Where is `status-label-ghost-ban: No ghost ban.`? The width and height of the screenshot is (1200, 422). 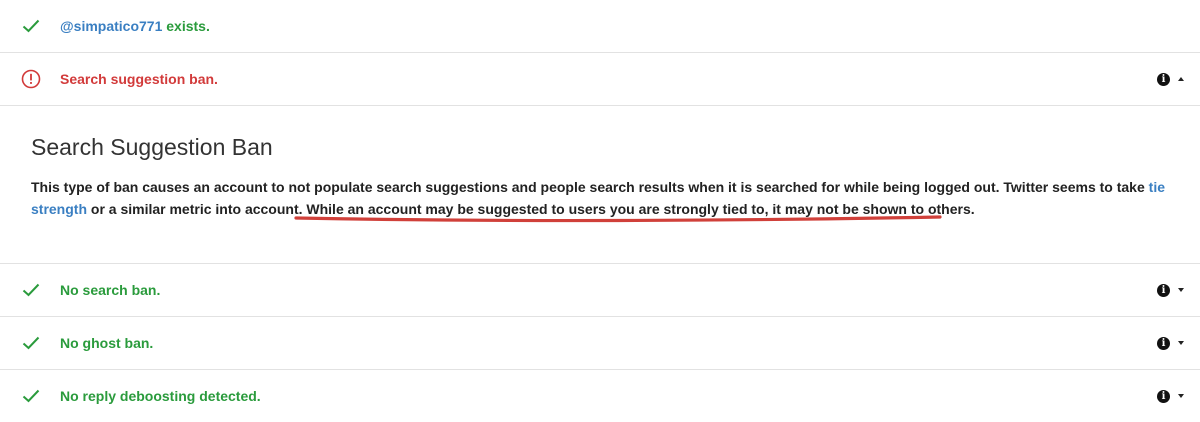 status-label-ghost-ban: No ghost ban. is located at coordinates (107, 343).